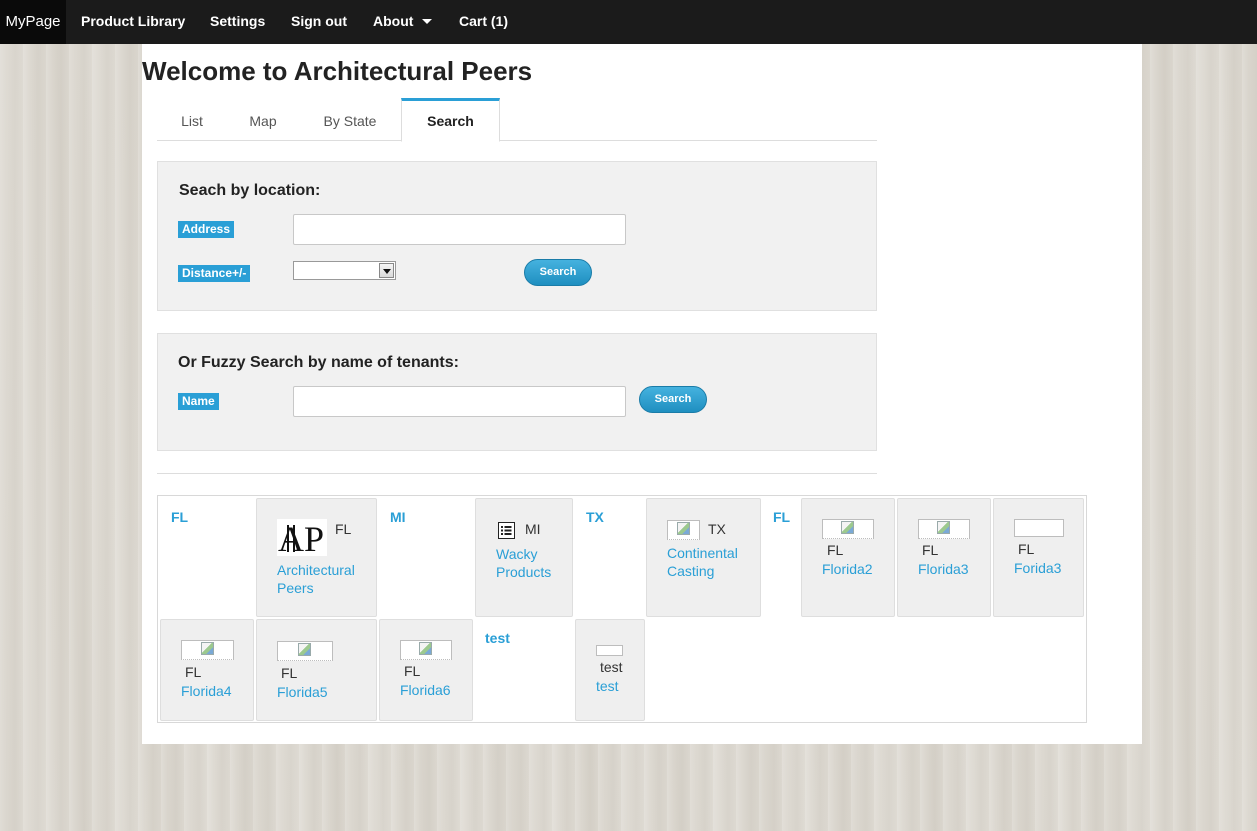 The image size is (1257, 831). What do you see at coordinates (206, 229) in the screenshot?
I see `address-label: Address` at bounding box center [206, 229].